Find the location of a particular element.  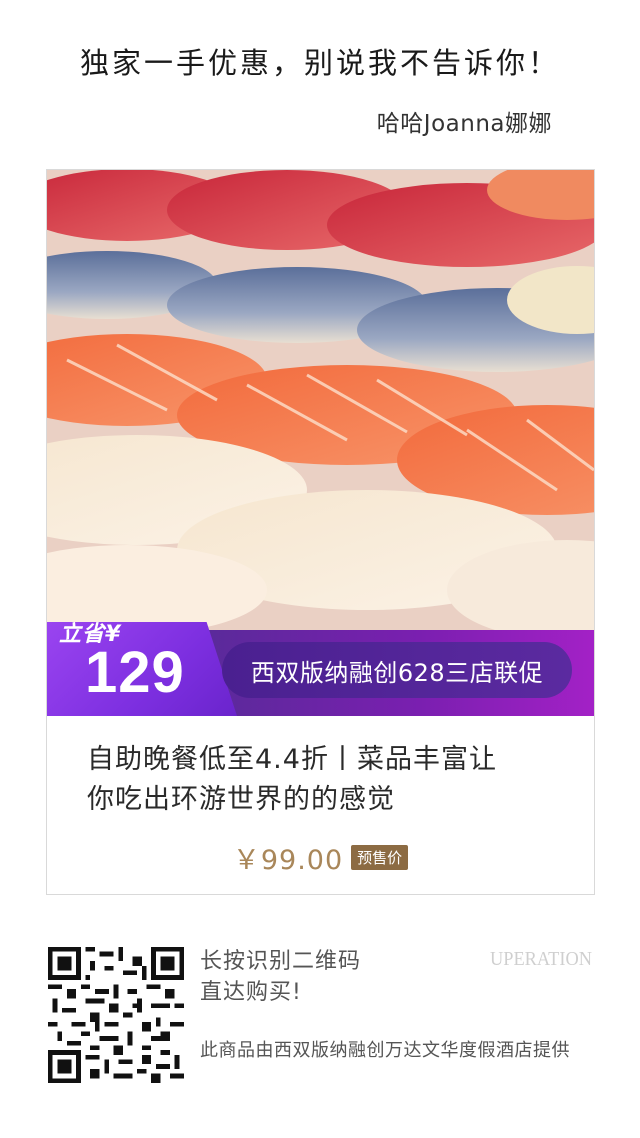

promo-title-pill: 西双版纳融创628三店联促 is located at coordinates (397, 670).